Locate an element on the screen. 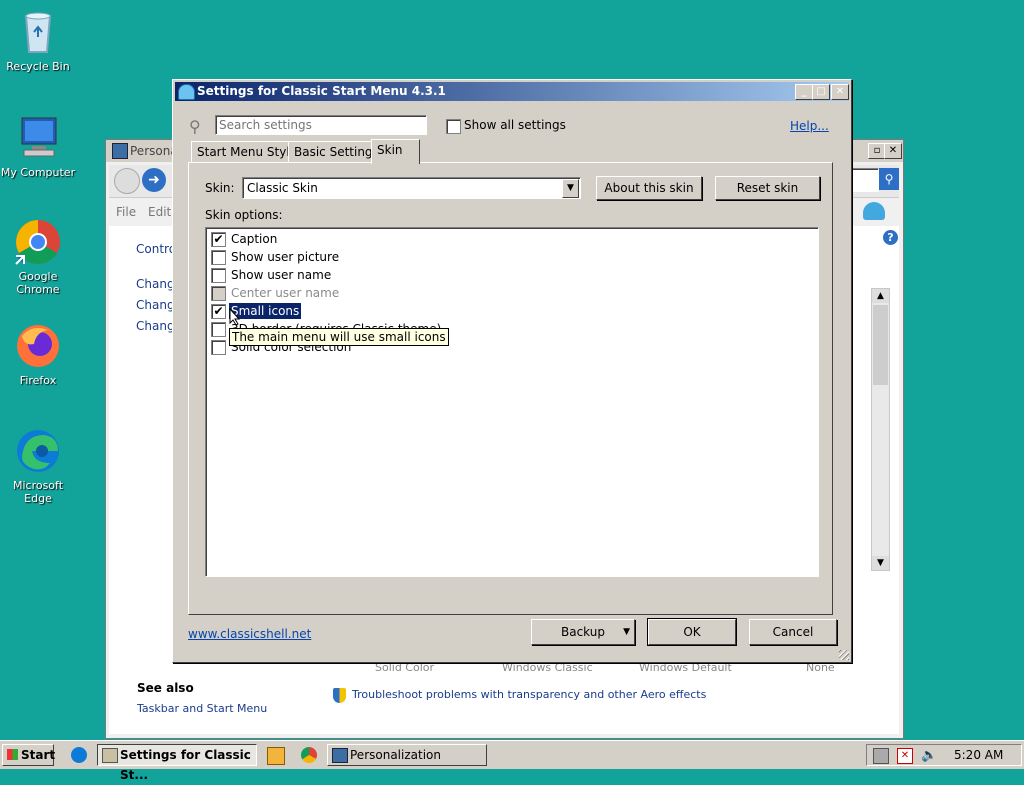 This screenshot has width=1024, height=785. firefox-icon is located at coordinates (38, 346).